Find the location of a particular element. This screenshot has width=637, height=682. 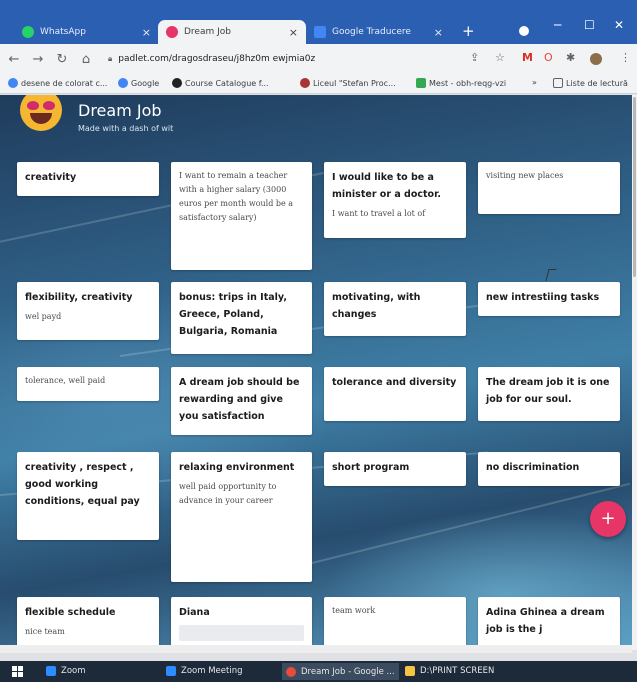

maximize-icon: ☐ is located at coordinates (589, 25).